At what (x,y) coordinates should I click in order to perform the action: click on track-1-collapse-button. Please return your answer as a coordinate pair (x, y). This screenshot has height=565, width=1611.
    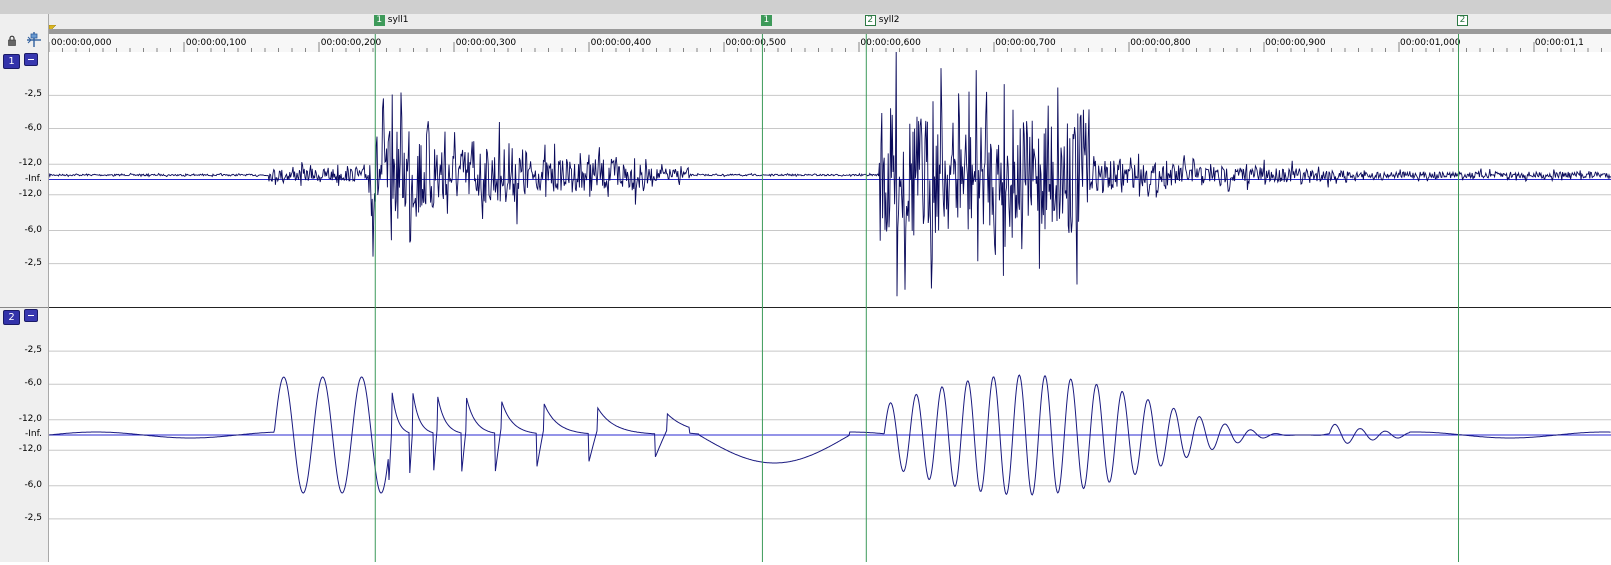
    Looking at the image, I should click on (31, 59).